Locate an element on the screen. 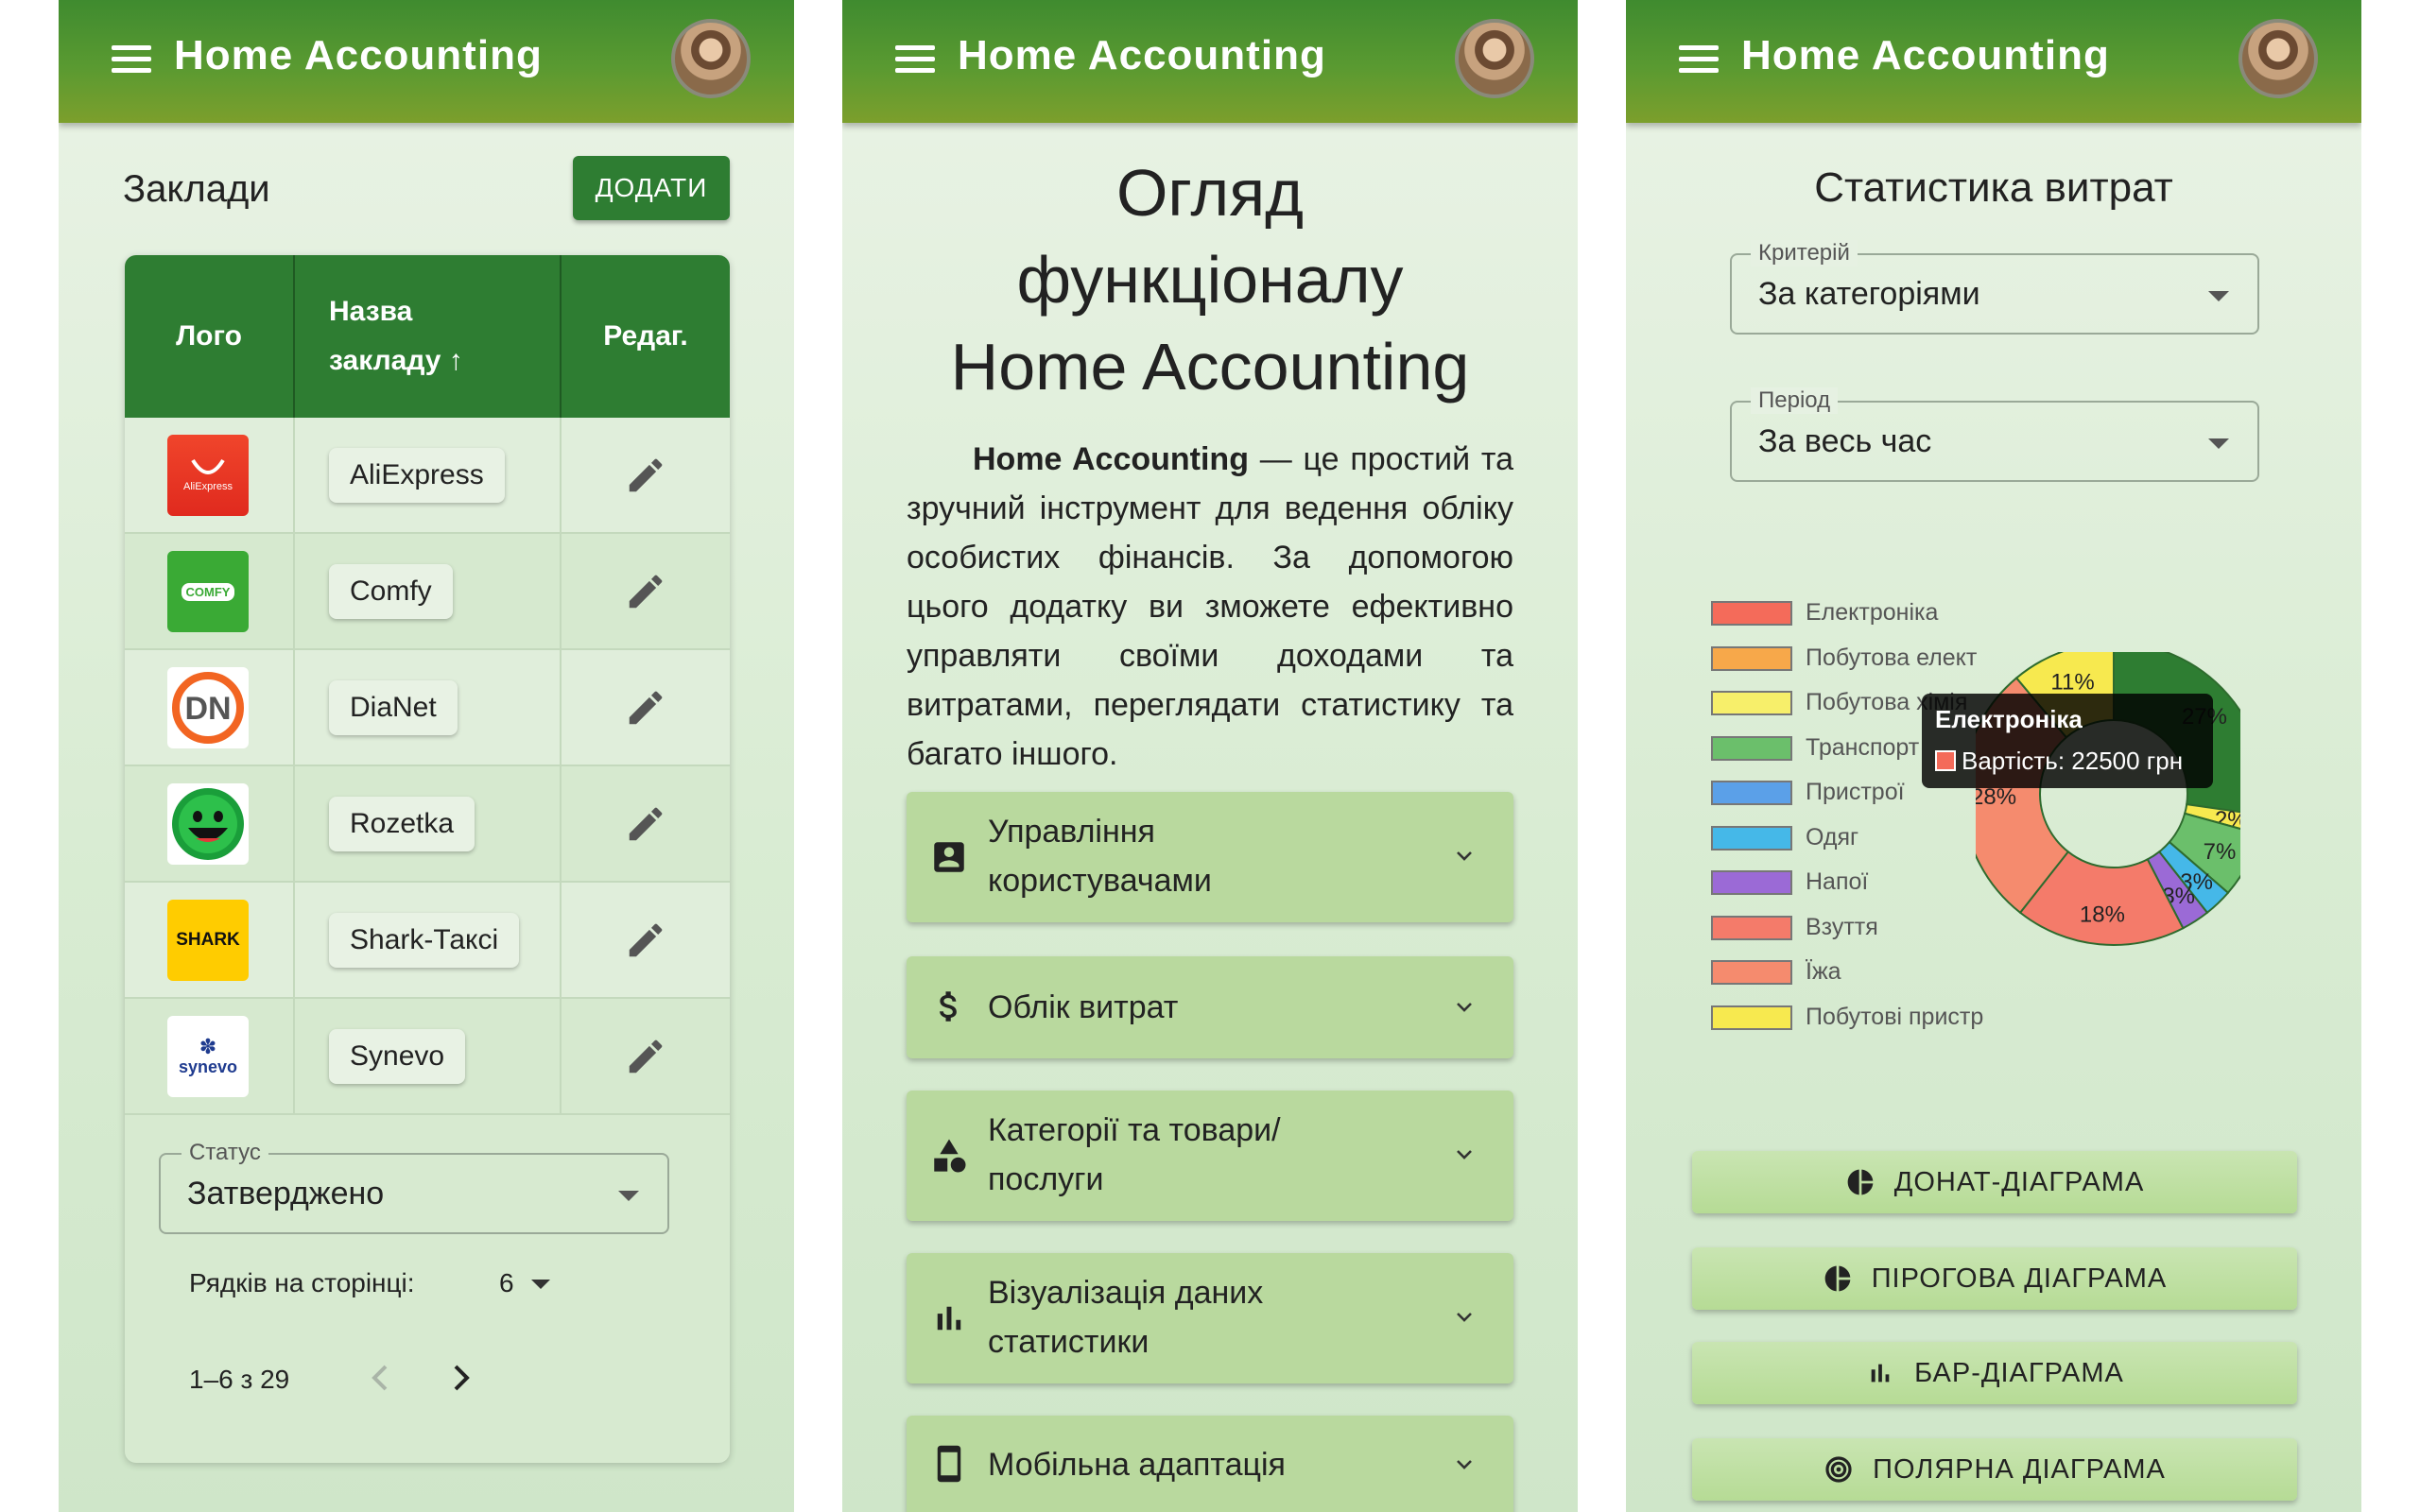 Image resolution: width=2420 pixels, height=1512 pixels. pie-chart-button: ПІРОГОВА ДІАГРАМА is located at coordinates (1994, 1278).